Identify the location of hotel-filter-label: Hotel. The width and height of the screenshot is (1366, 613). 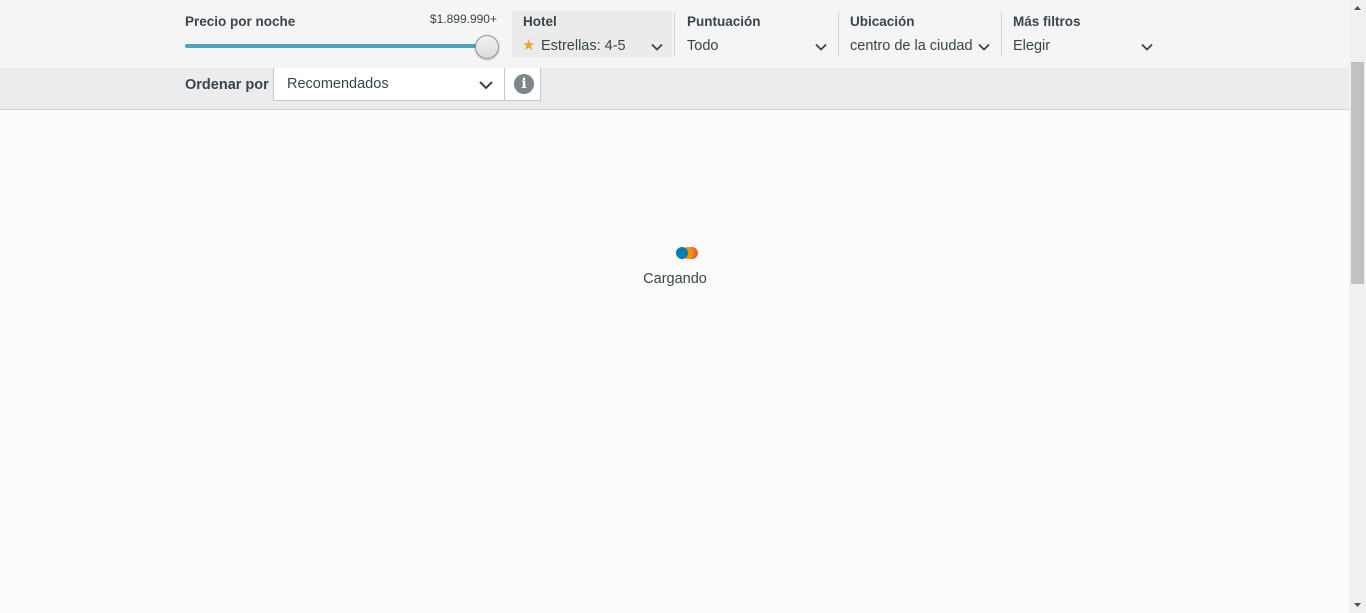
(540, 21).